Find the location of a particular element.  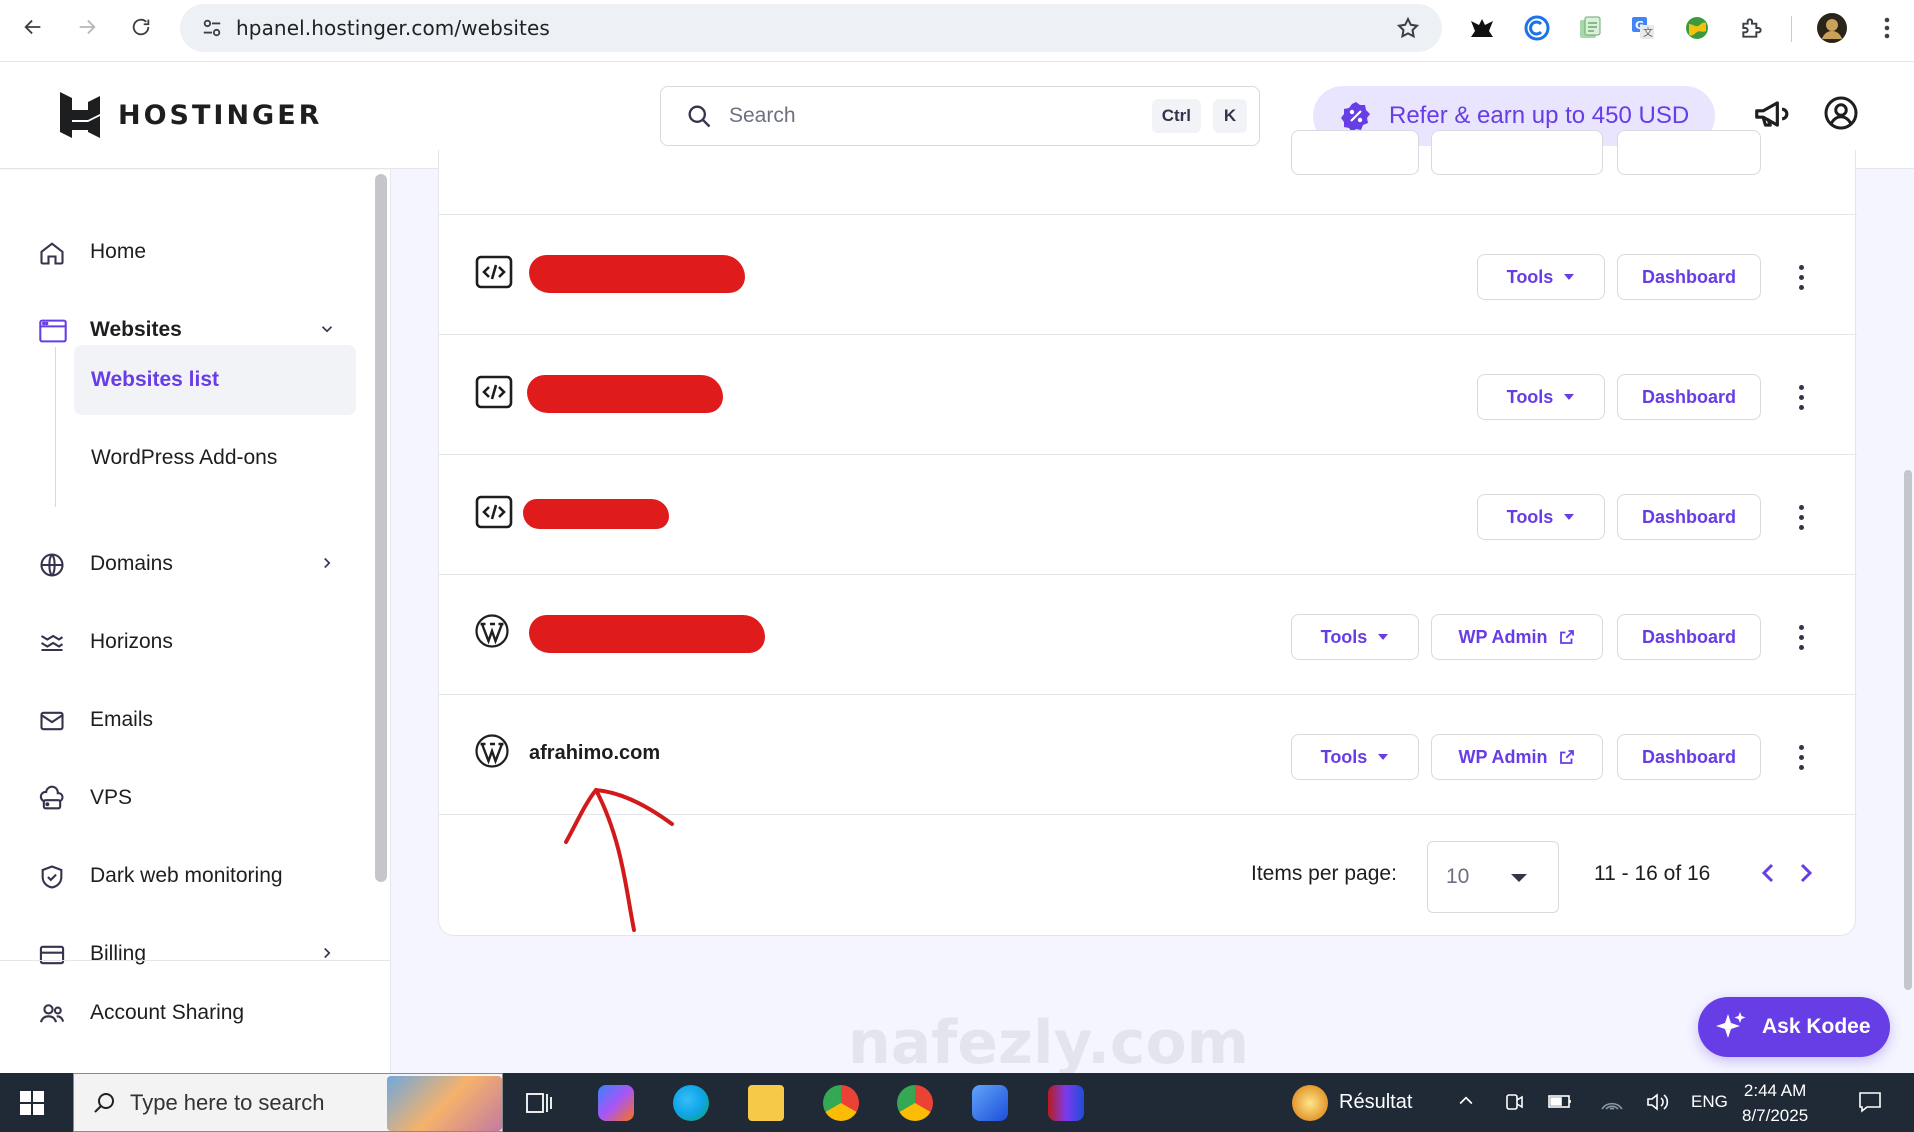

winrar-icon is located at coordinates (1066, 1103).